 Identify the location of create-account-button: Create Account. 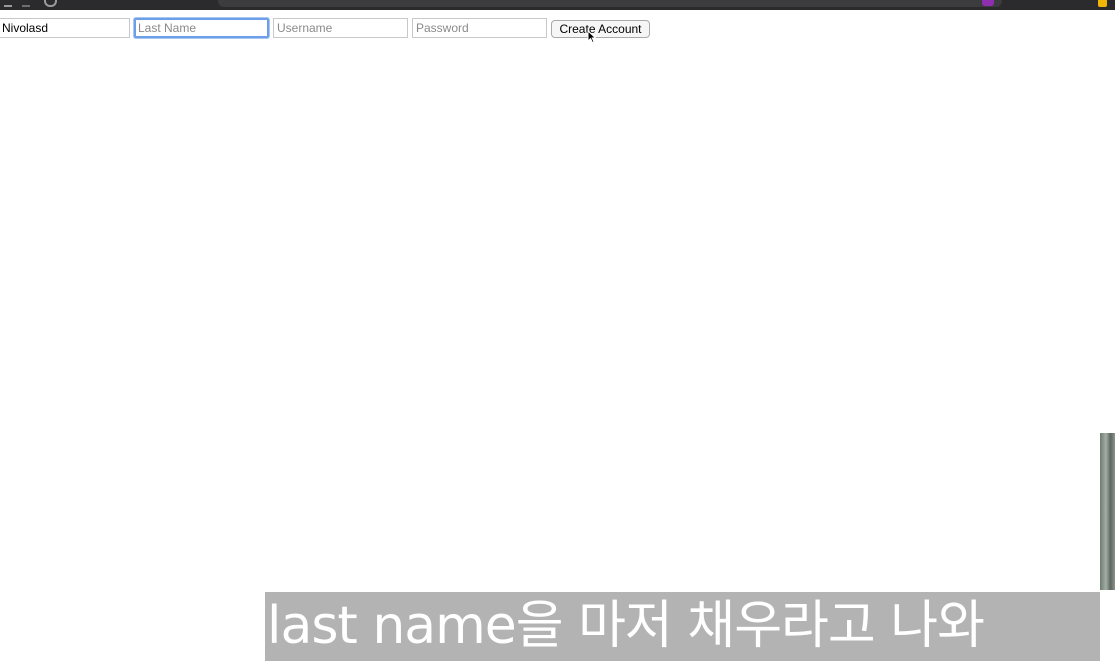
(600, 29).